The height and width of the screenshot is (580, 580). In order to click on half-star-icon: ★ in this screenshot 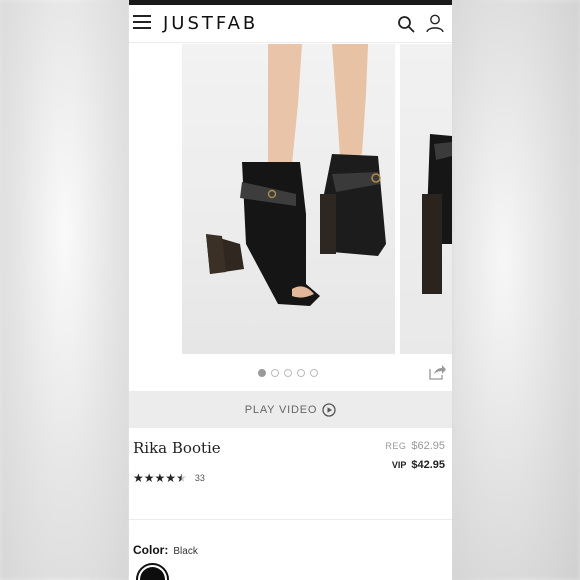, I will do `click(181, 478)`.